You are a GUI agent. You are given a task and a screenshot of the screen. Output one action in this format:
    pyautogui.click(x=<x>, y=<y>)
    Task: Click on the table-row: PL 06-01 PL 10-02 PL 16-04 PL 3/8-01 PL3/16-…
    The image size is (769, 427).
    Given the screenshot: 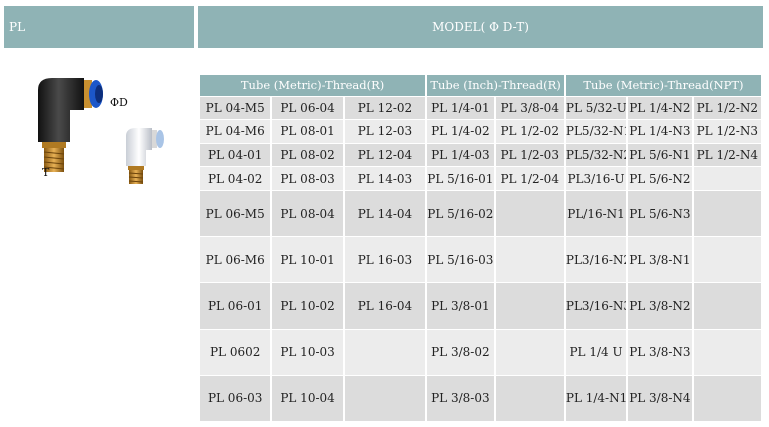 What is the action you would take?
    pyautogui.click(x=480, y=306)
    